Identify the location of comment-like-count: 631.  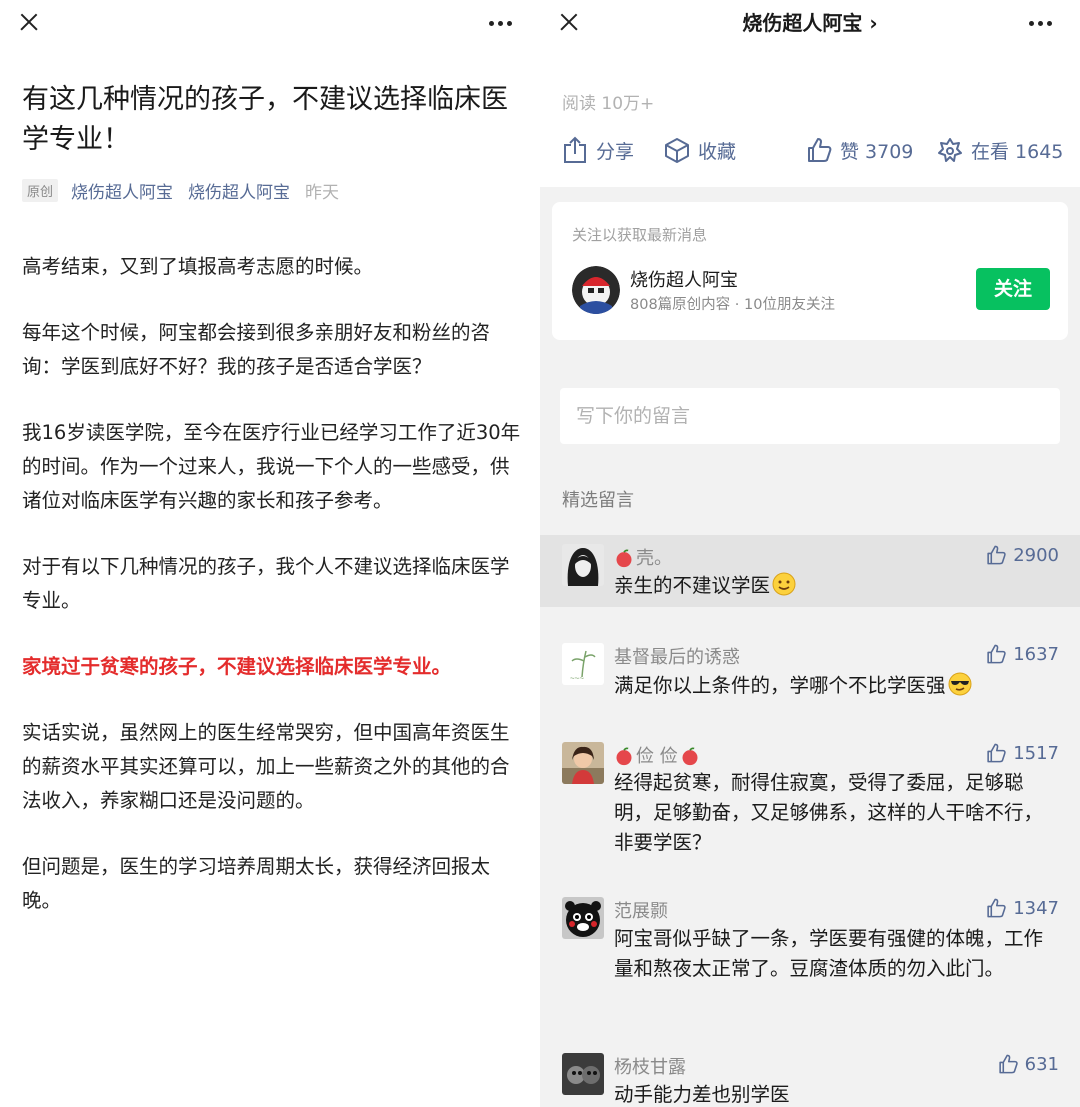
(1041, 1064).